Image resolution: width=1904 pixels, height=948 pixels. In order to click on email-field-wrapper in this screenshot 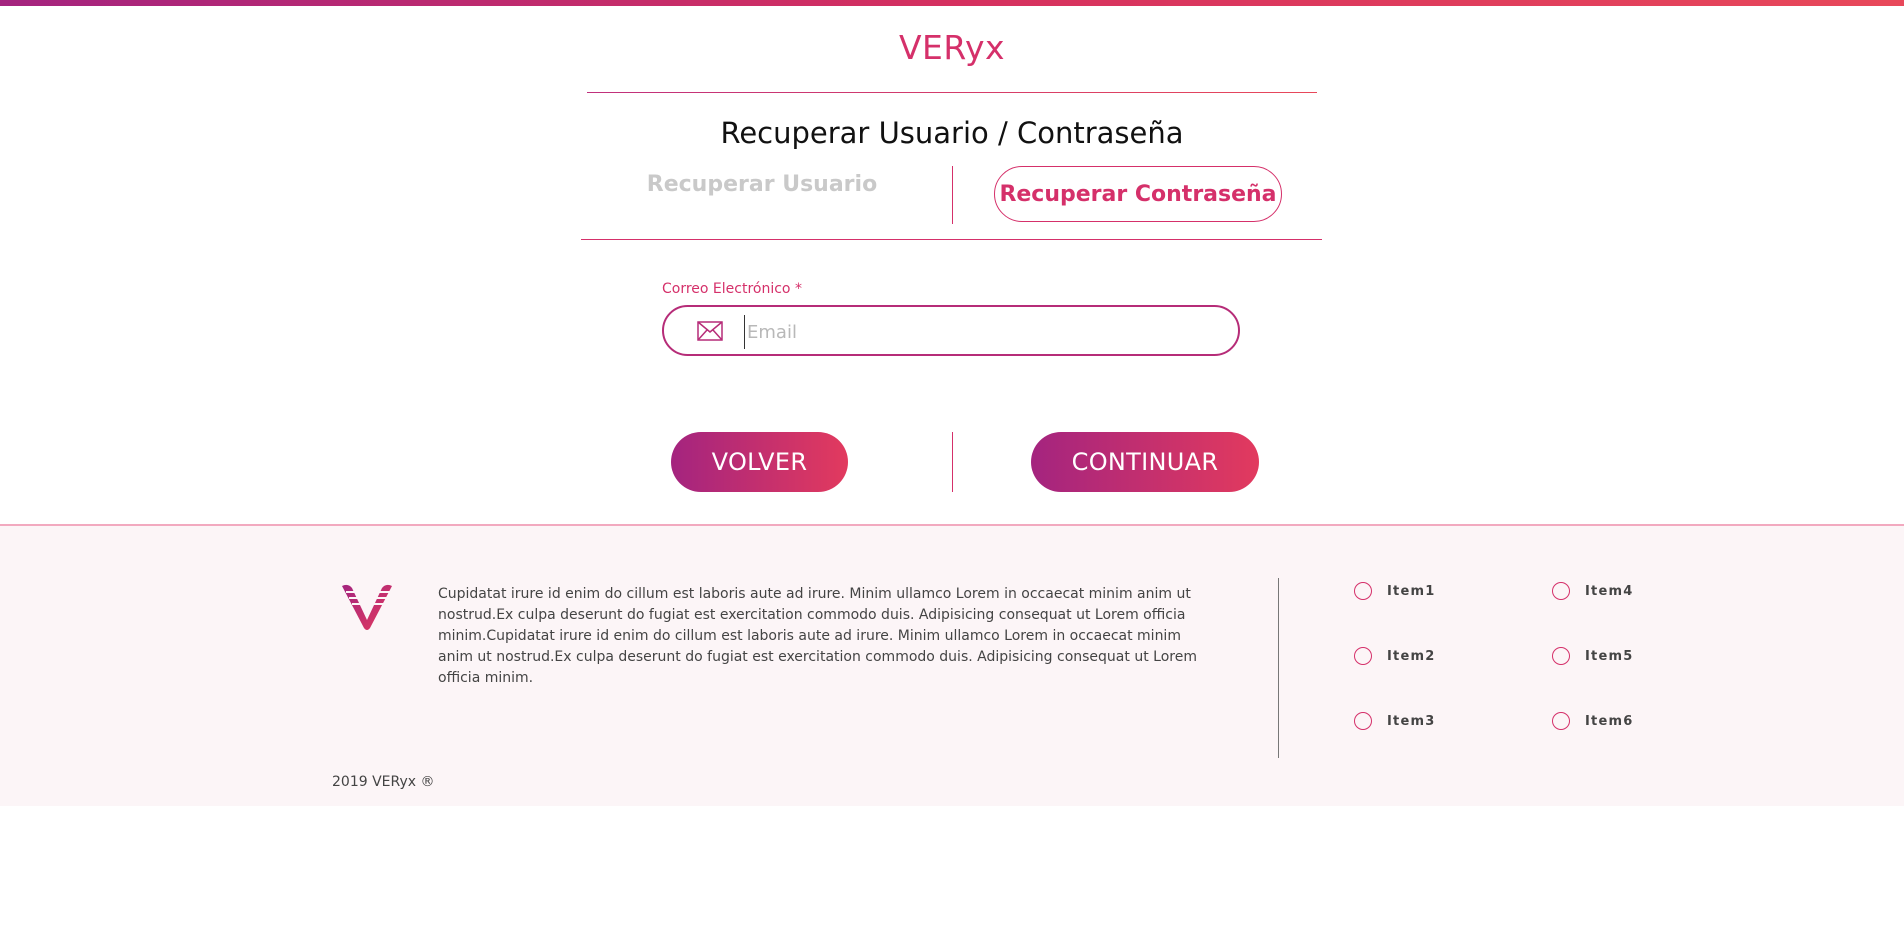, I will do `click(951, 330)`.